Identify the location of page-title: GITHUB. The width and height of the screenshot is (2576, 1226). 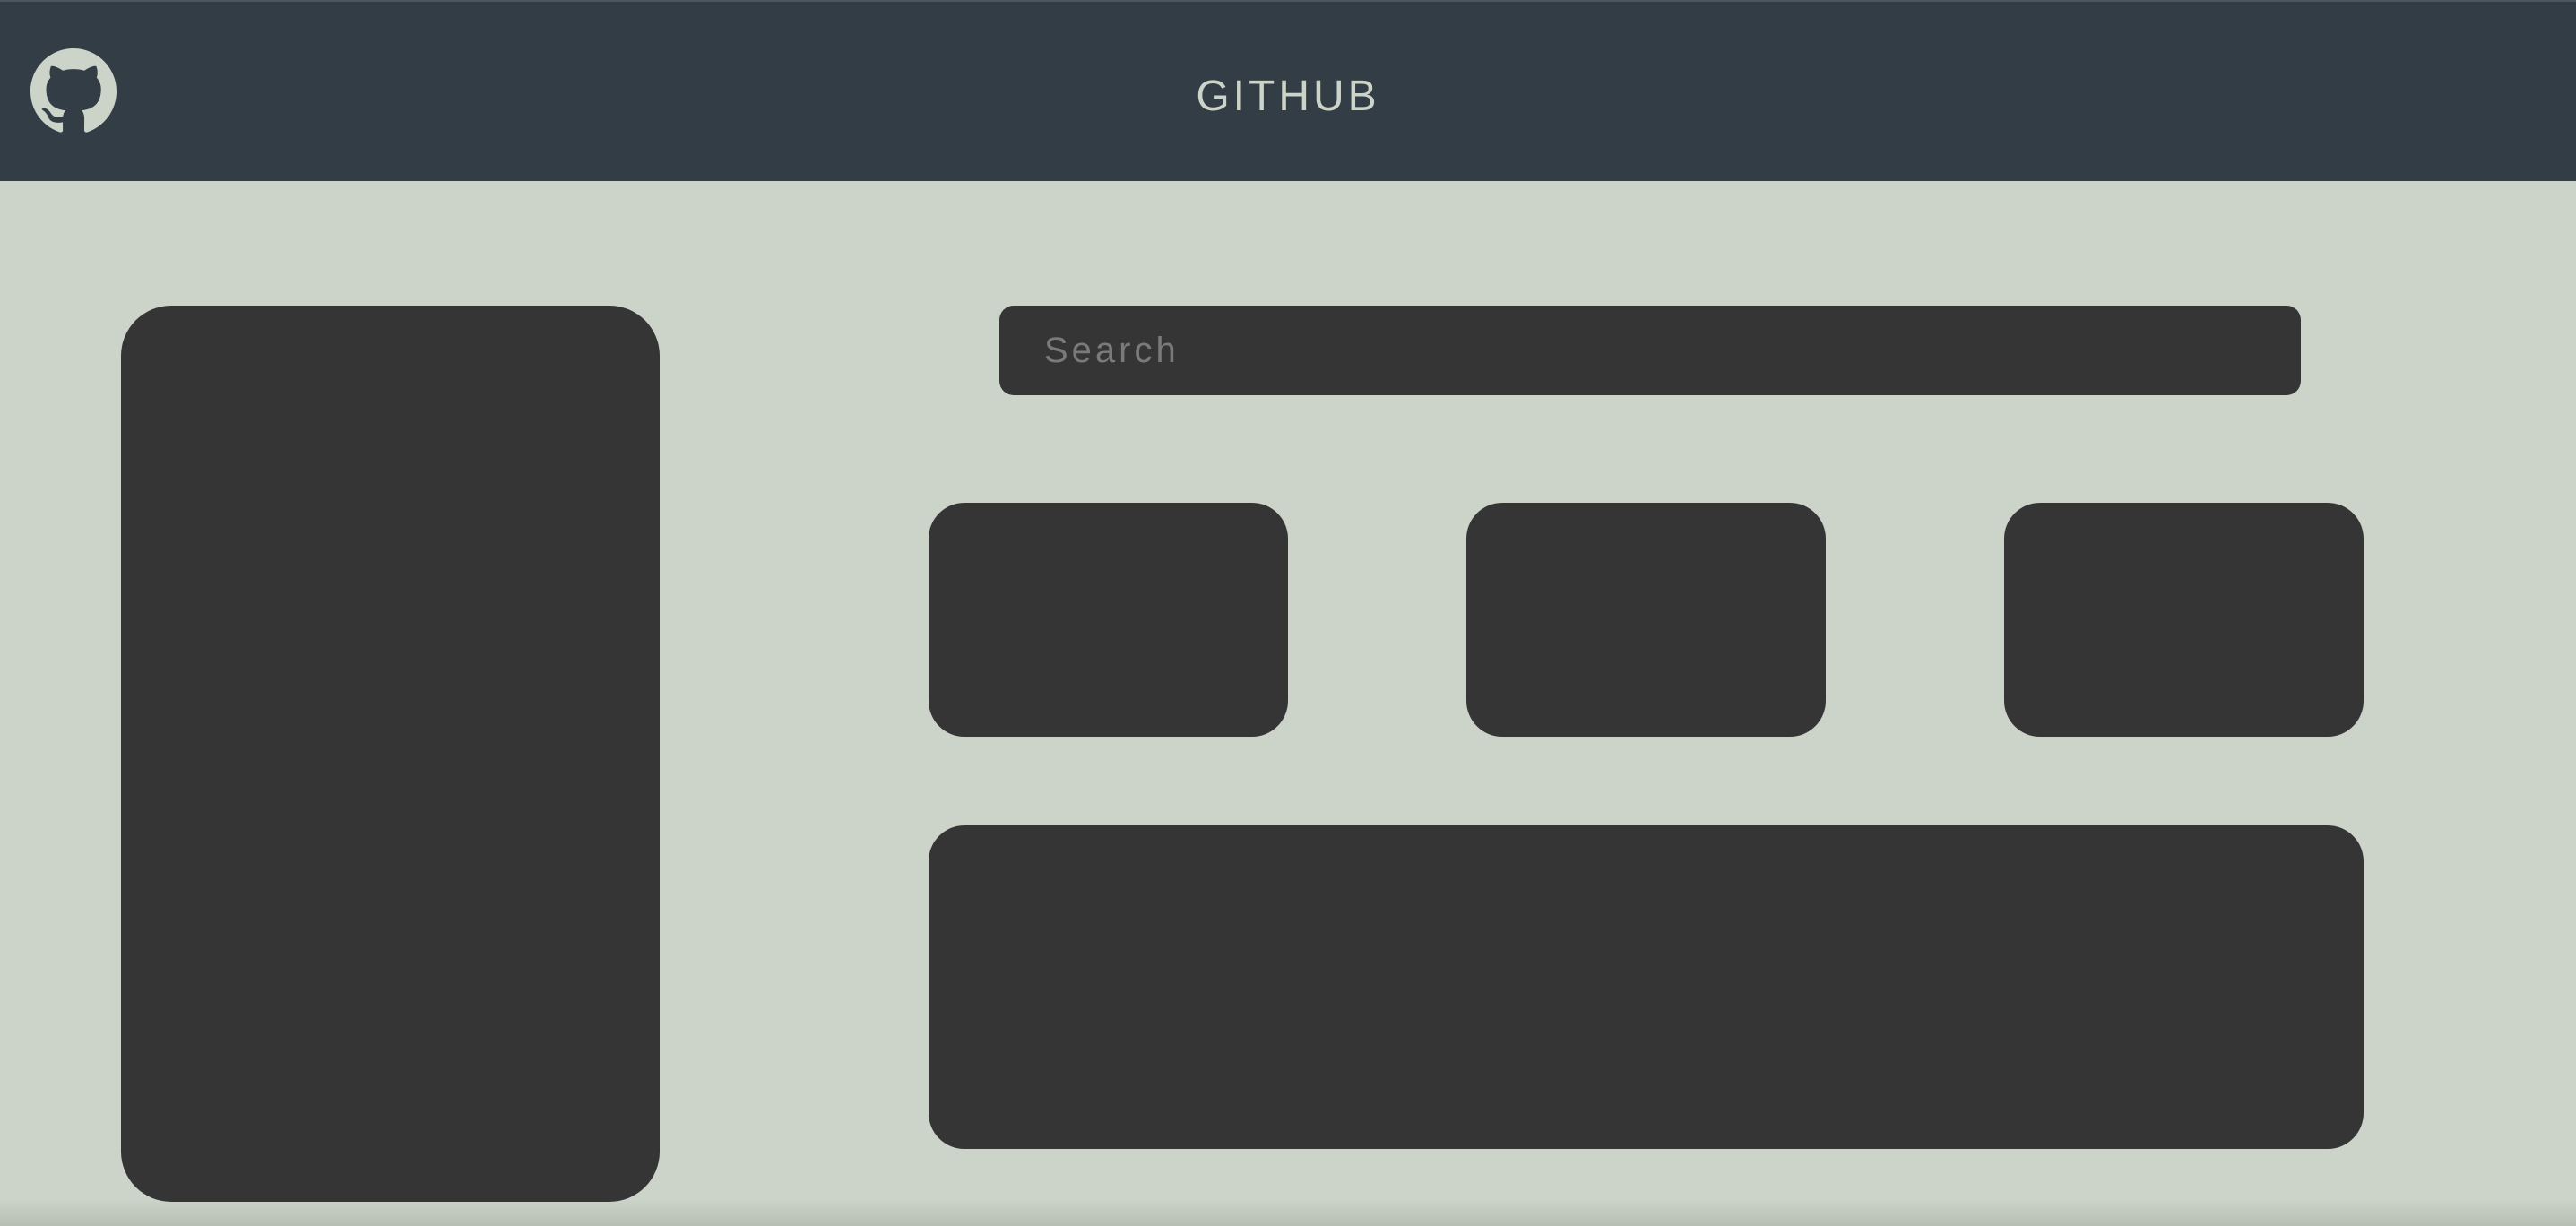
(1288, 96).